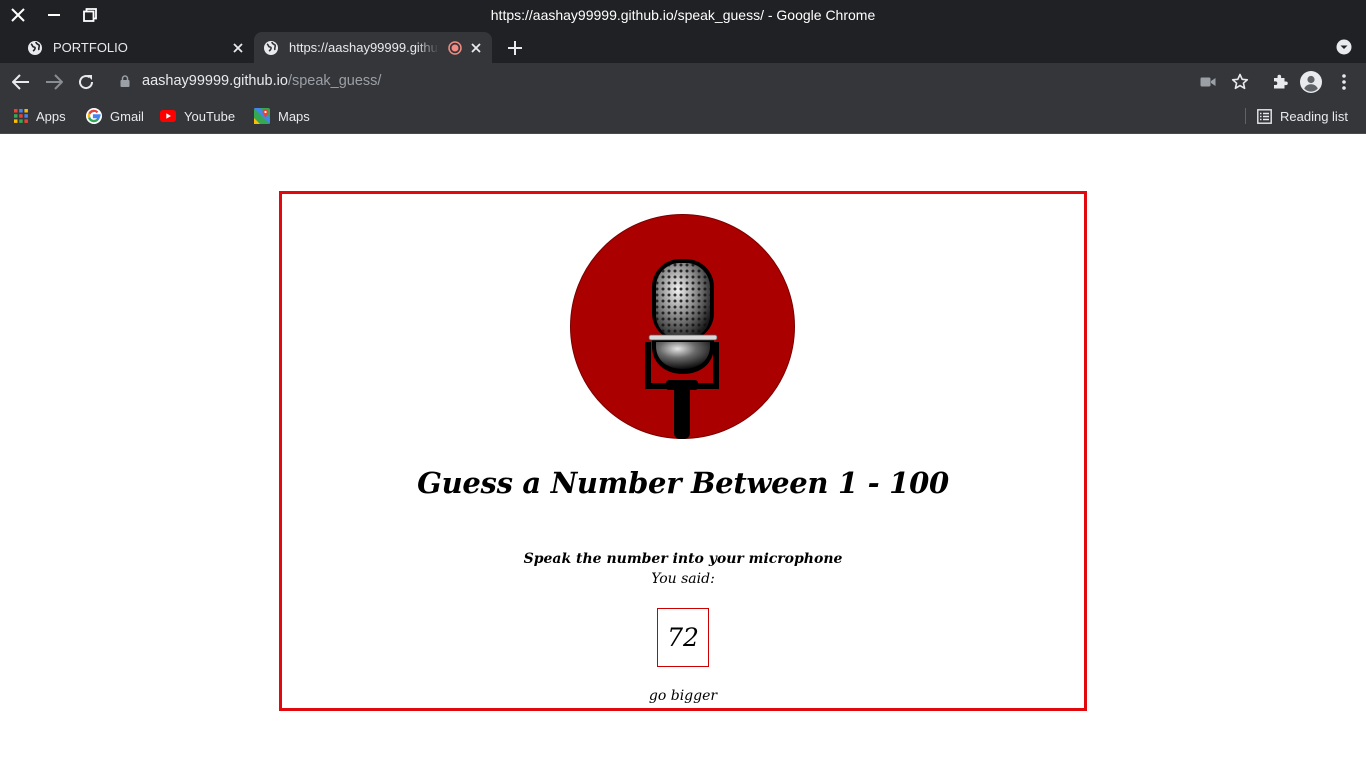 Image resolution: width=1366 pixels, height=768 pixels. I want to click on arrow-right-icon, so click(54, 82).